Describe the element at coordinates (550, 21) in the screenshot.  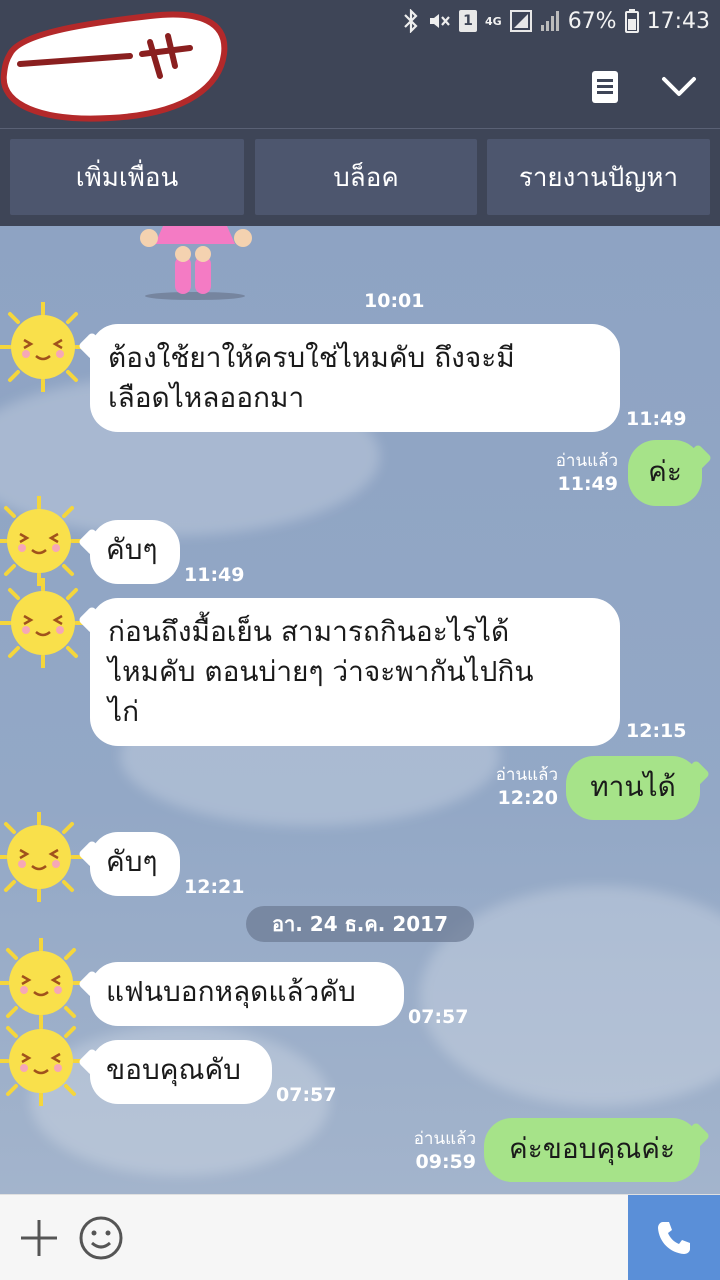
I see `signal-bars-icon` at that location.